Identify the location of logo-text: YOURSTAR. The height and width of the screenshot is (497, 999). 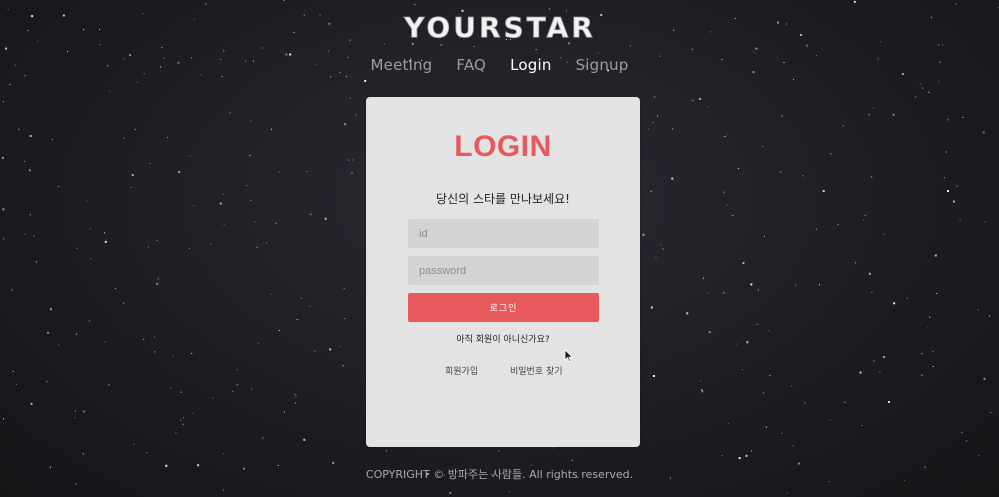
(499, 27).